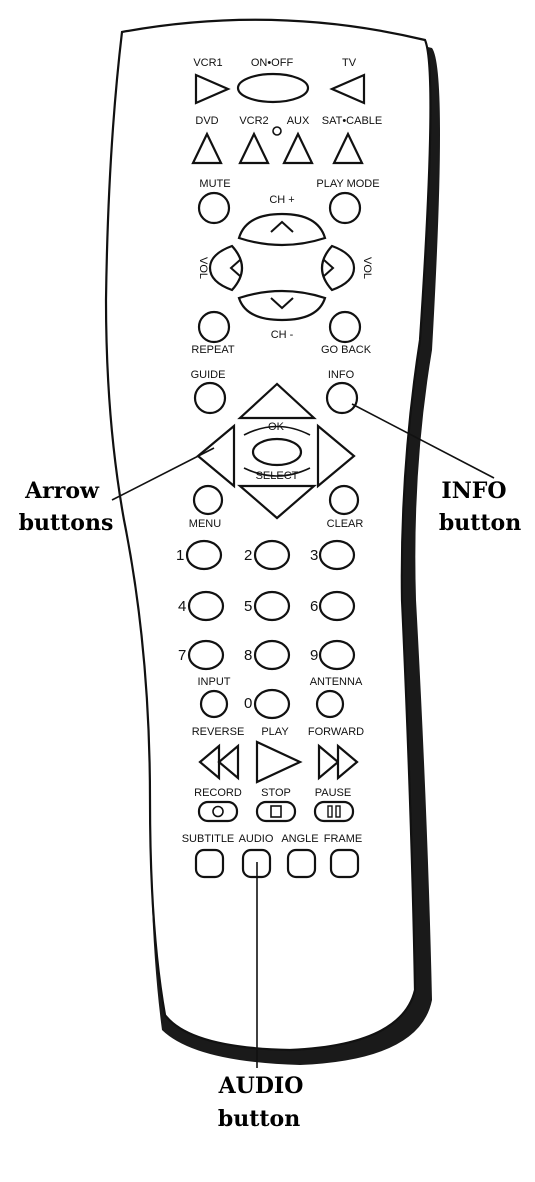 The width and height of the screenshot is (535, 1182). I want to click on menu-label: MENU, so click(205, 524).